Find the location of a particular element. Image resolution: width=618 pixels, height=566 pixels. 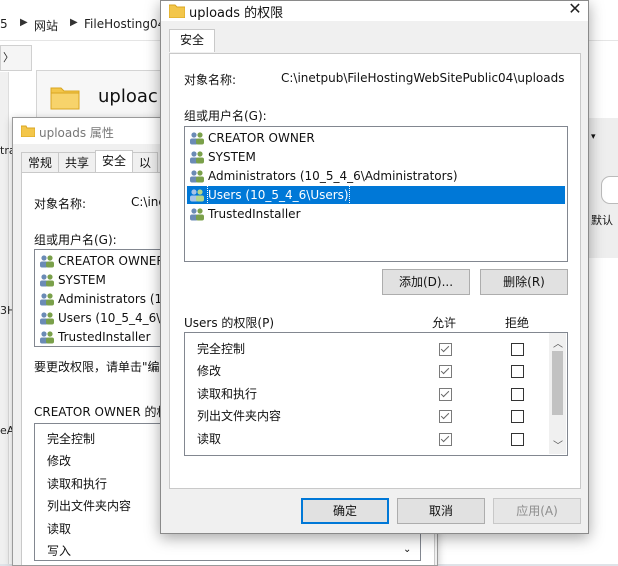

tab-sharing: 共享 is located at coordinates (77, 162).